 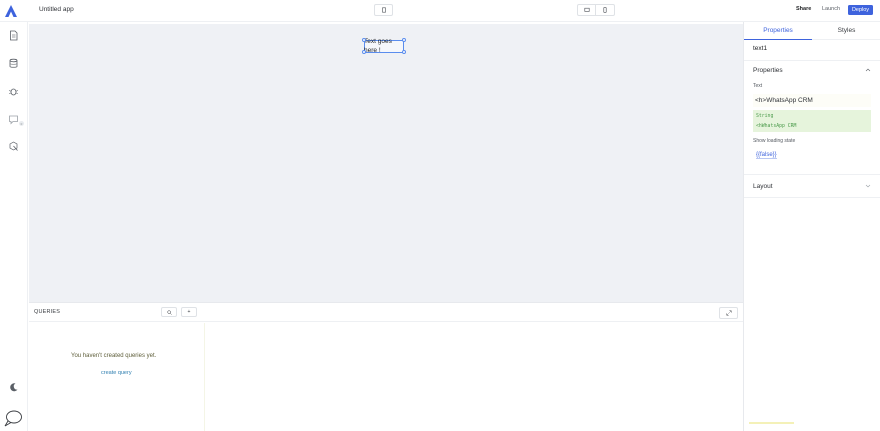 What do you see at coordinates (771, 423) in the screenshot?
I see `decorative-stripe` at bounding box center [771, 423].